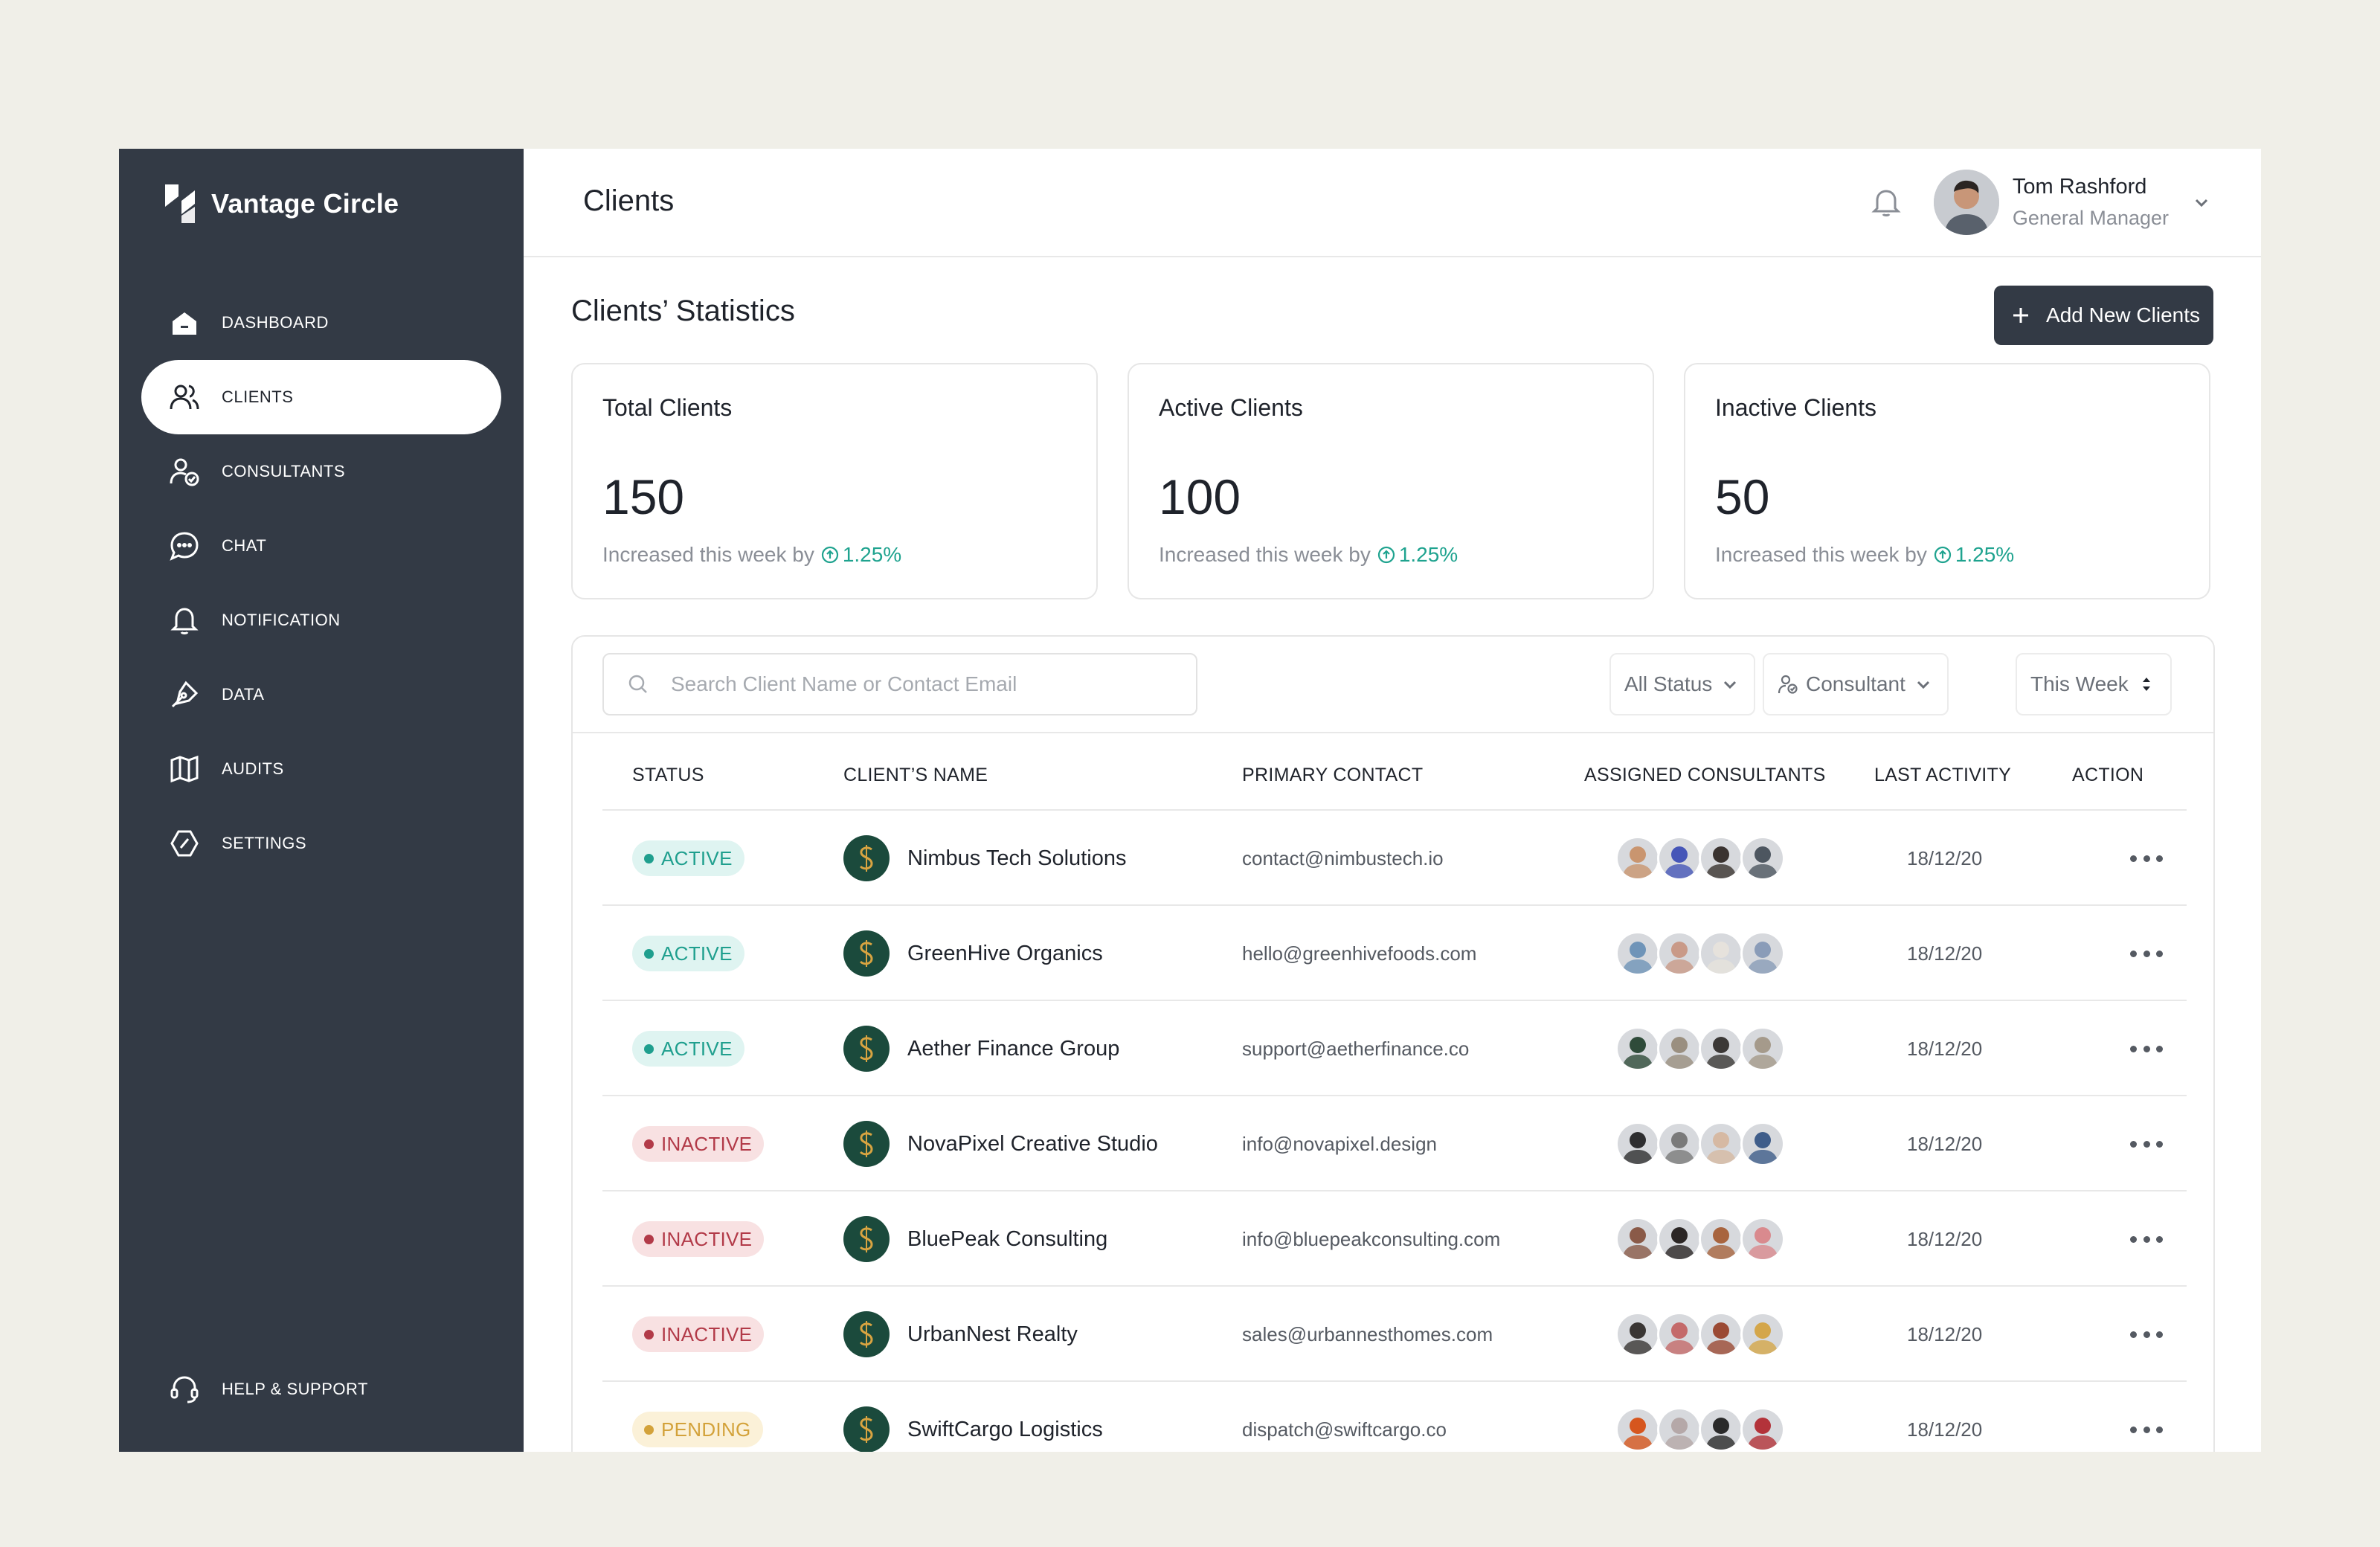  What do you see at coordinates (321, 769) in the screenshot?
I see `sidebar-item-audits: AUDITS` at bounding box center [321, 769].